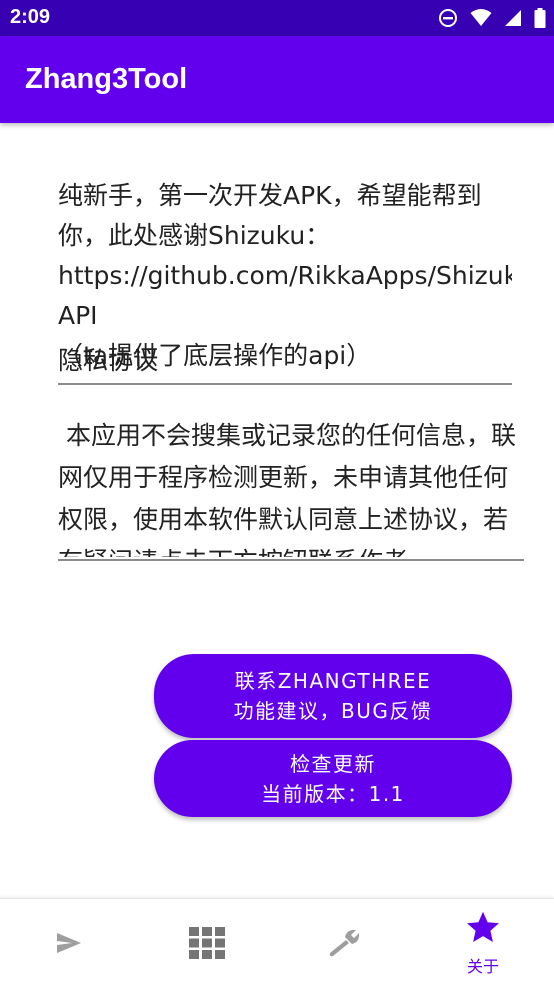  I want to click on nav-item-apps, so click(207, 942).